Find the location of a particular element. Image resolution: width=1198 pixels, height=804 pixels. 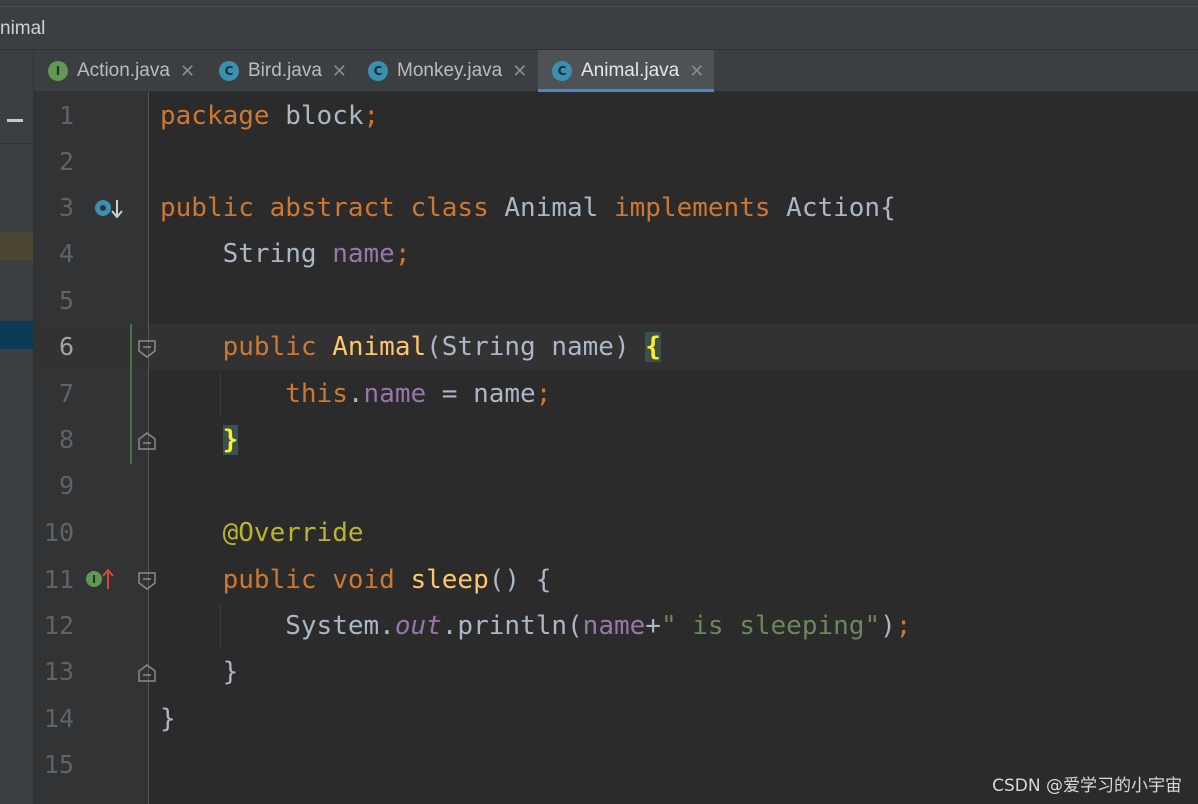

tab-label: Monkey.java is located at coordinates (450, 70).